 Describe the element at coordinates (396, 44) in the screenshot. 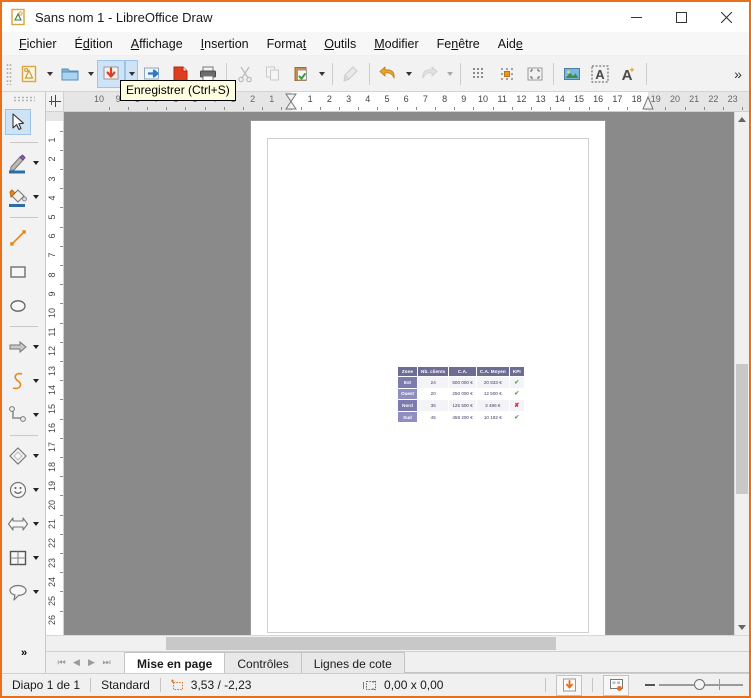

I see `menu-modifier: Modifier` at that location.